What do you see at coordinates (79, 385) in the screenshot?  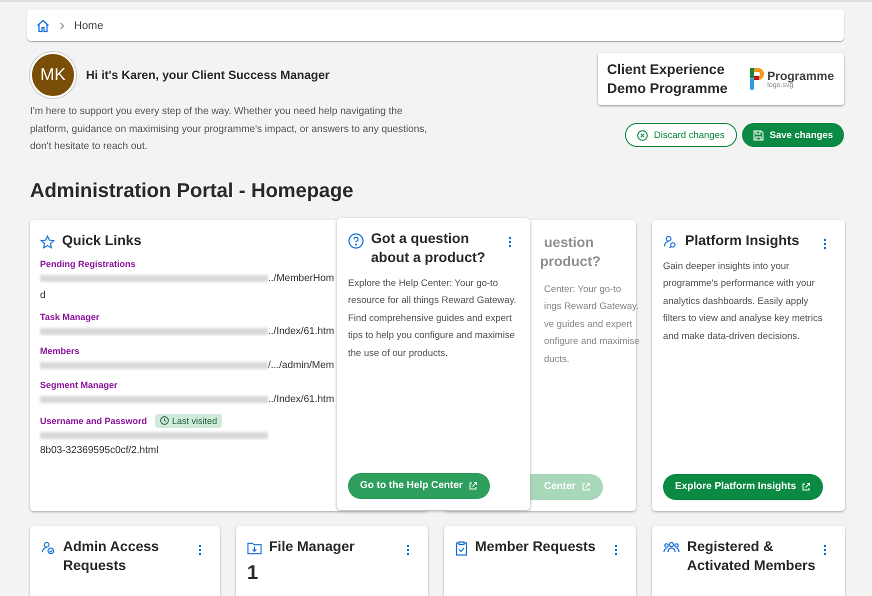 I see `quick-link-title: Segment Manager` at bounding box center [79, 385].